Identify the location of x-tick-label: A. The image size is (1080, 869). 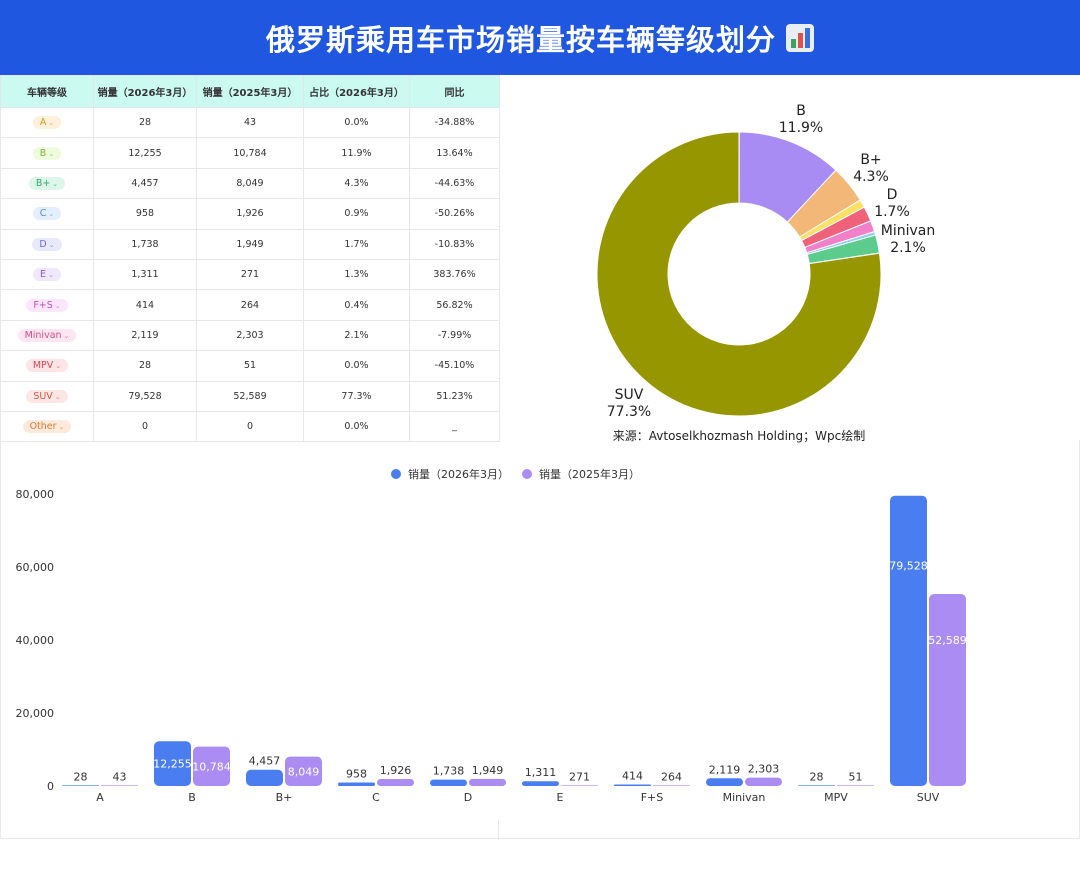
(100, 797).